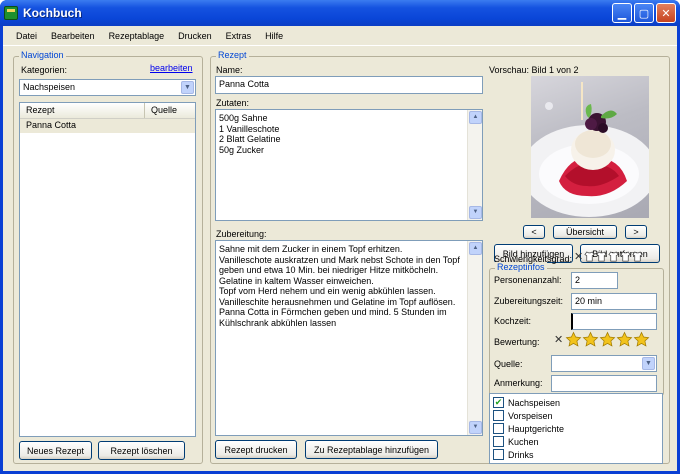  I want to click on name-label: Name:, so click(229, 70).